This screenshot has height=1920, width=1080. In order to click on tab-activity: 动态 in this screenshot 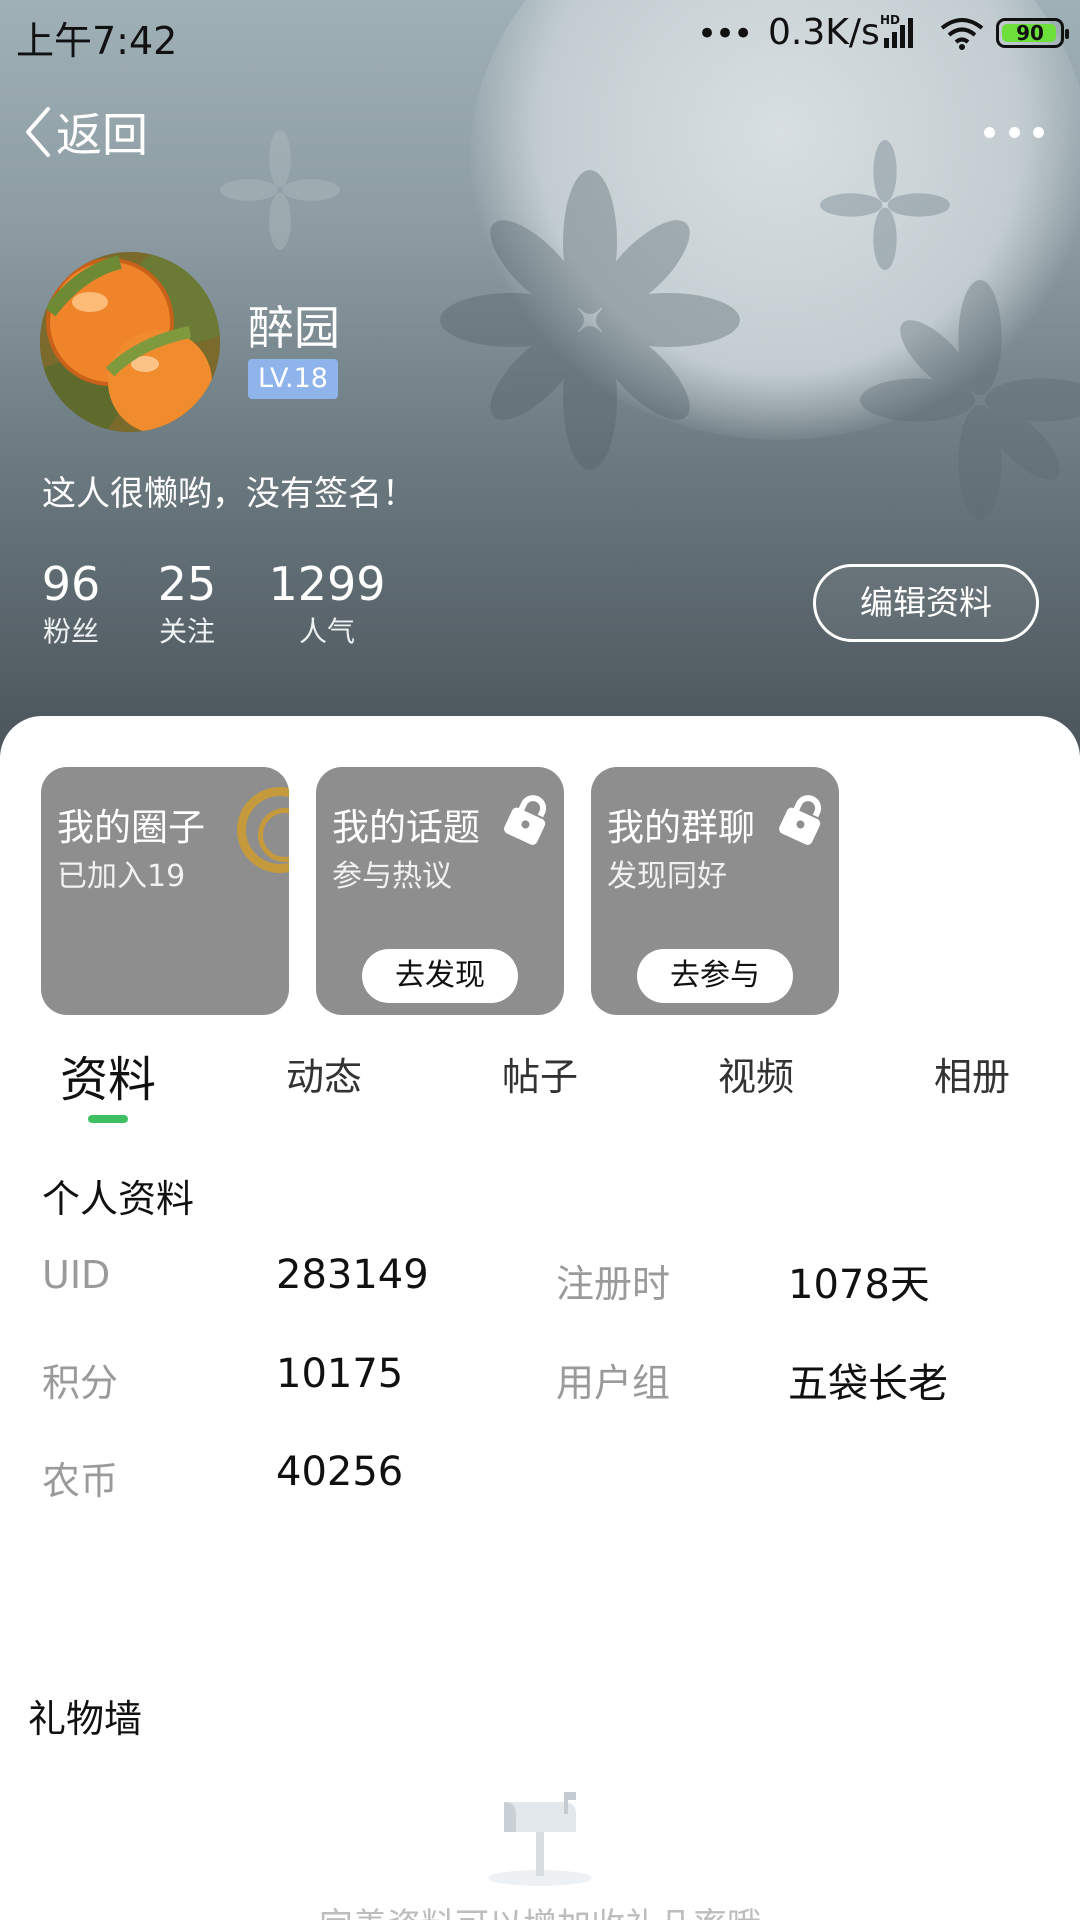, I will do `click(324, 1073)`.